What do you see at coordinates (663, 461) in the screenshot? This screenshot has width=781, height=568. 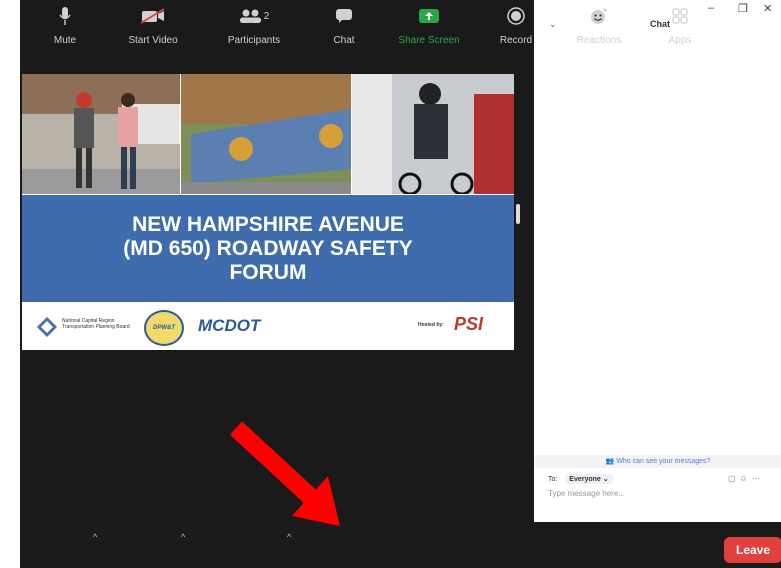 I see `privacy-note-text: Who can see your messages?` at bounding box center [663, 461].